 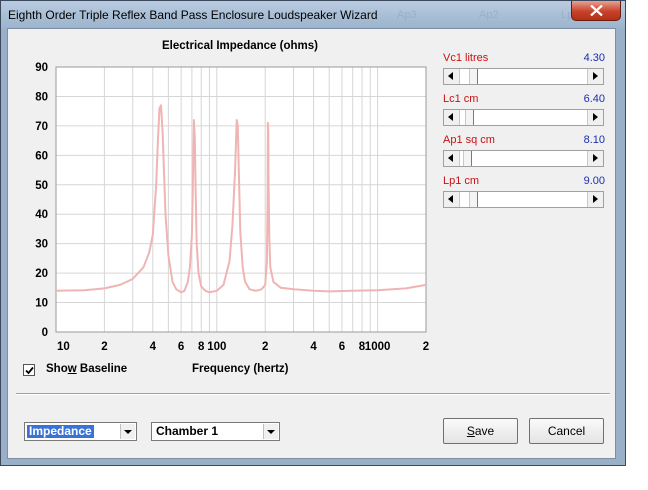 I want to click on param-label: Vc1 litres, so click(x=466, y=58).